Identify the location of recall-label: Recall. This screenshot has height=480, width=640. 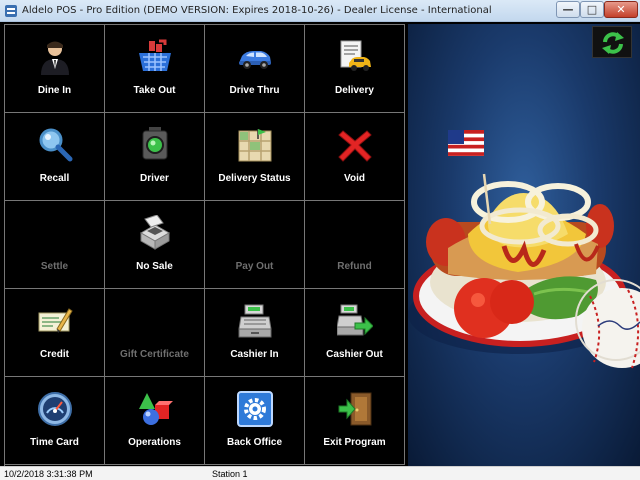
(54, 178).